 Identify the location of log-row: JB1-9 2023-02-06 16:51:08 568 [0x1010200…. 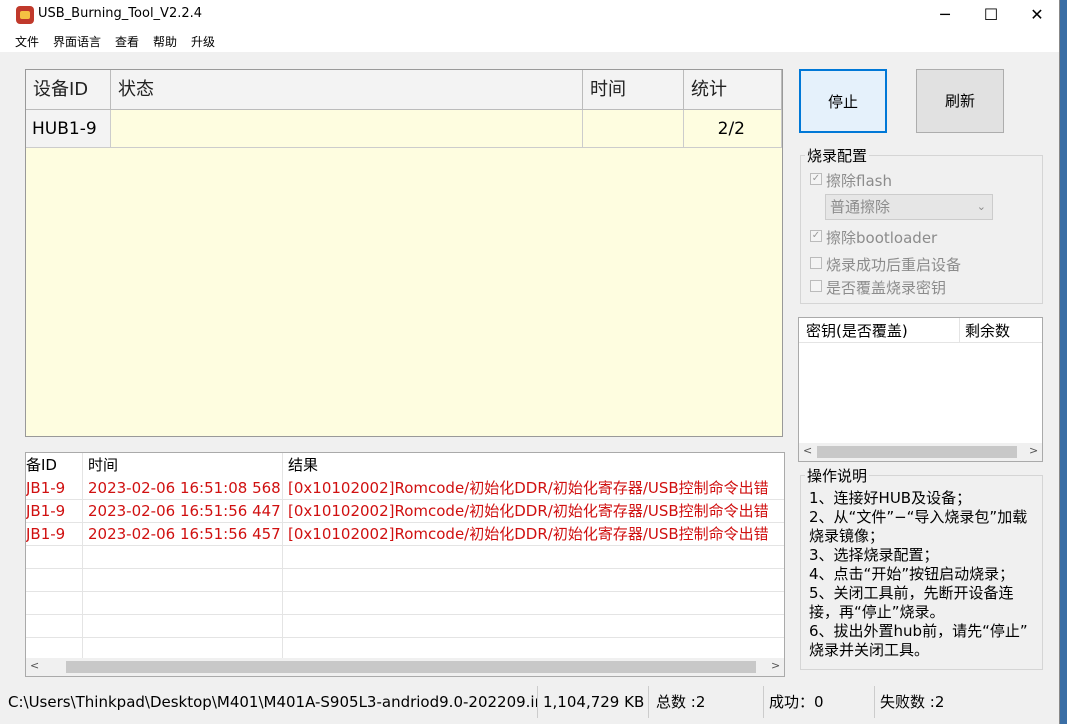
(405, 488).